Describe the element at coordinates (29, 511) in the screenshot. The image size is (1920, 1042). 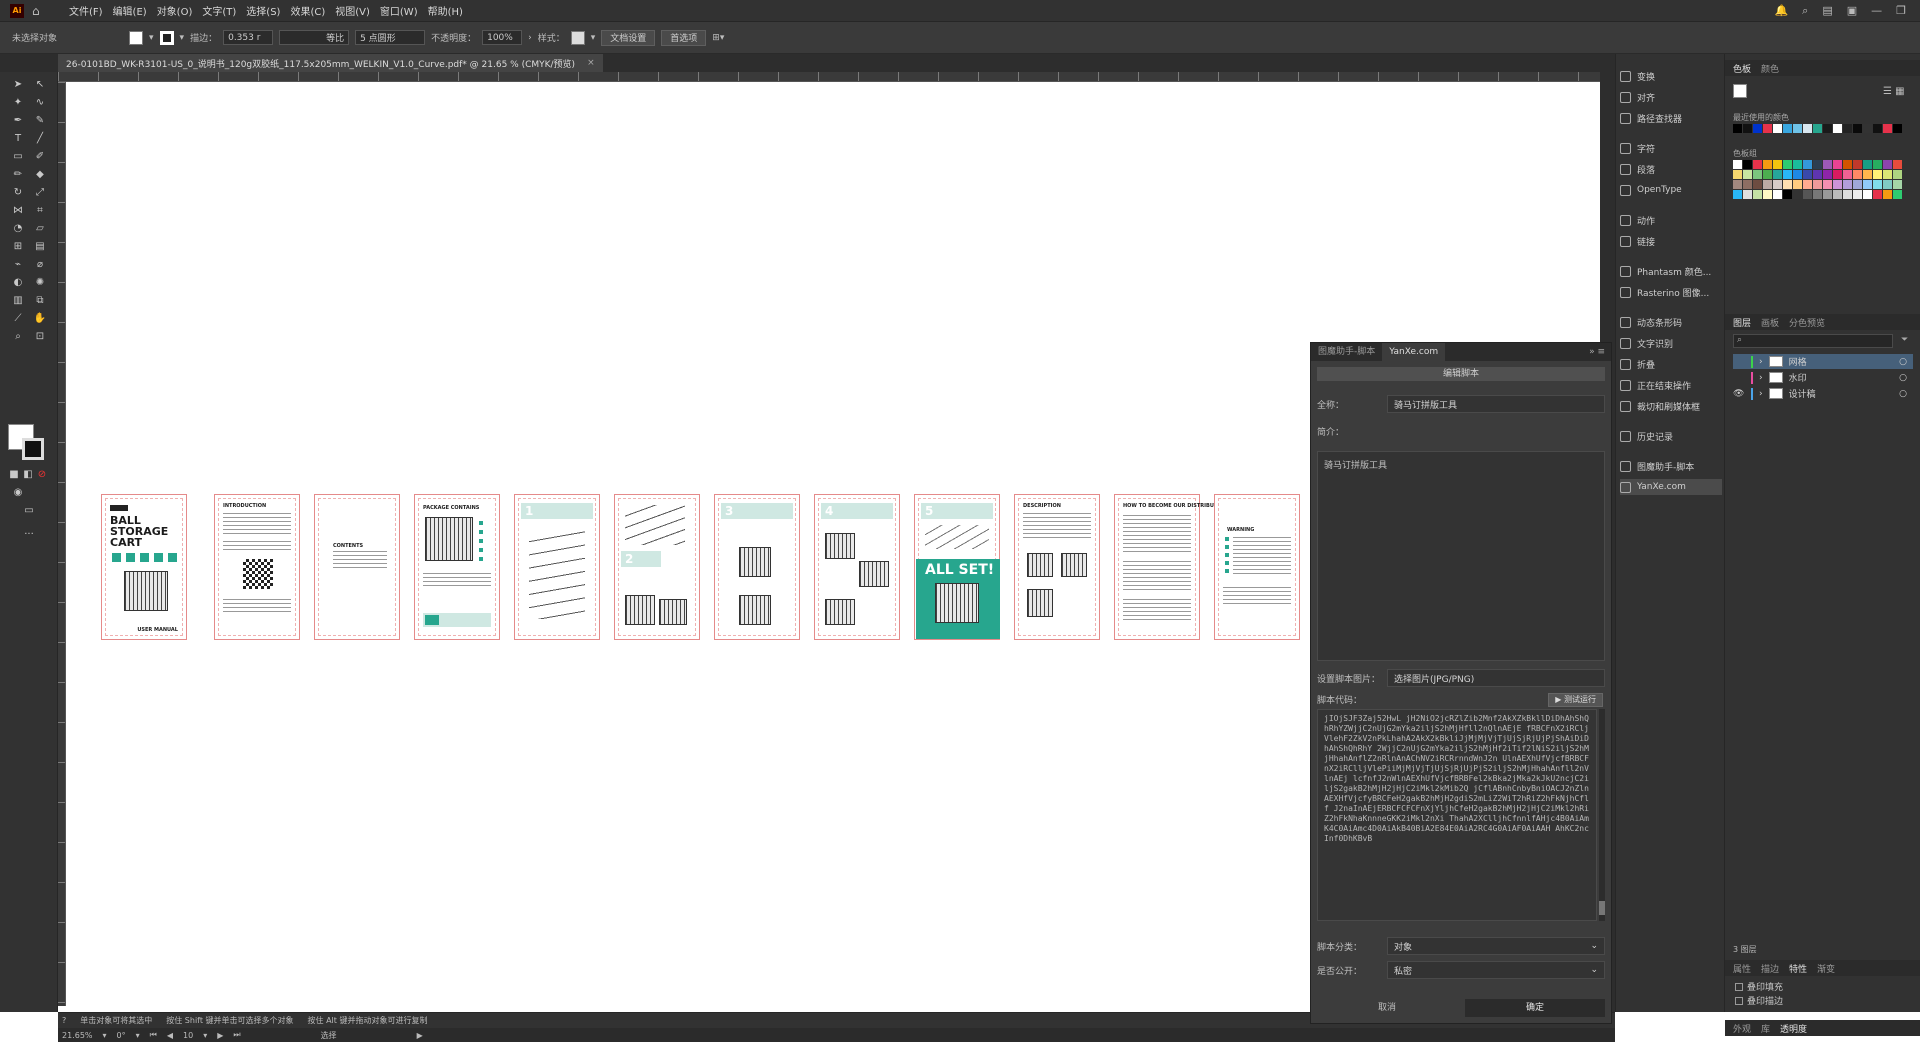
I see `screen-mode-icon: ▭` at that location.